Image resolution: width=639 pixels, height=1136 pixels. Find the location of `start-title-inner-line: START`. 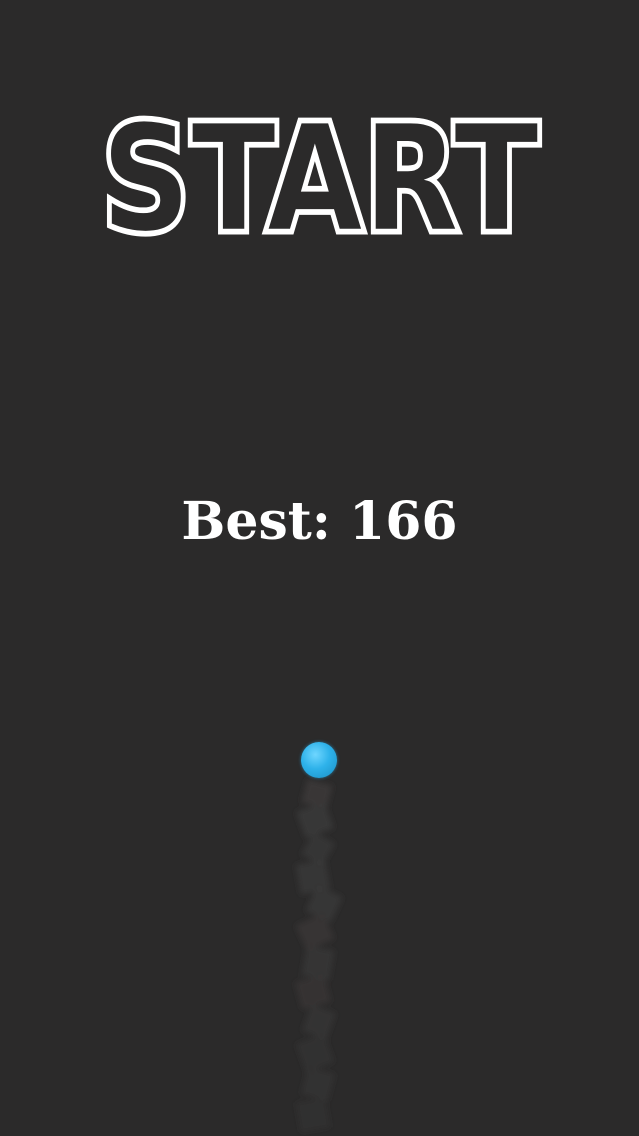

start-title-inner-line: START is located at coordinates (320, 170).